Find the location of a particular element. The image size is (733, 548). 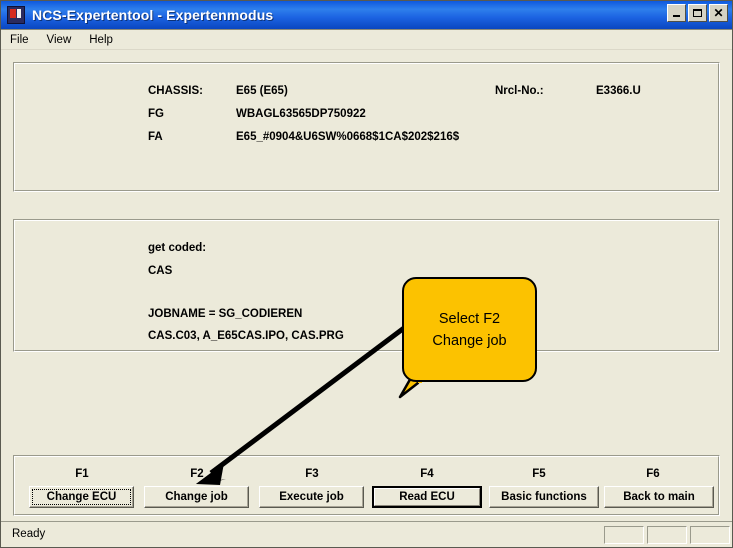

close-icon: ✕ is located at coordinates (718, 13).